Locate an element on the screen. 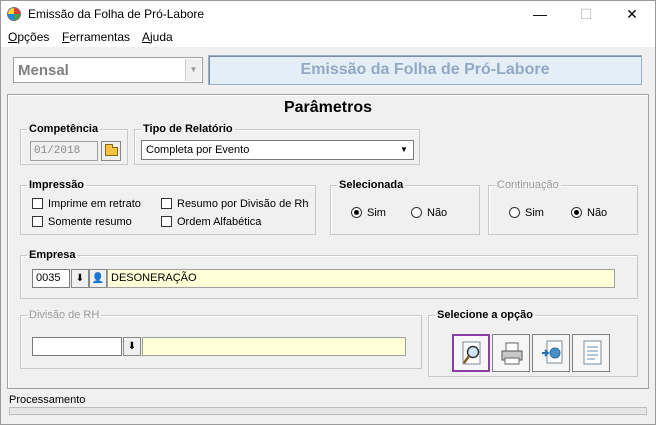 The height and width of the screenshot is (425, 656). selecione-opcao-legend: Selecione a opção is located at coordinates (485, 315).